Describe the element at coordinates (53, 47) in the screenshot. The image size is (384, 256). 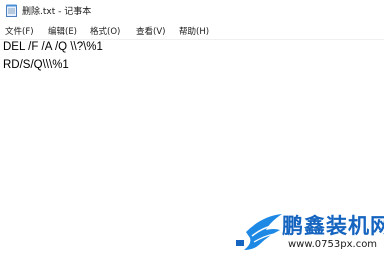
I see `text-line: DEL /F /A /Q \\?\%1` at that location.